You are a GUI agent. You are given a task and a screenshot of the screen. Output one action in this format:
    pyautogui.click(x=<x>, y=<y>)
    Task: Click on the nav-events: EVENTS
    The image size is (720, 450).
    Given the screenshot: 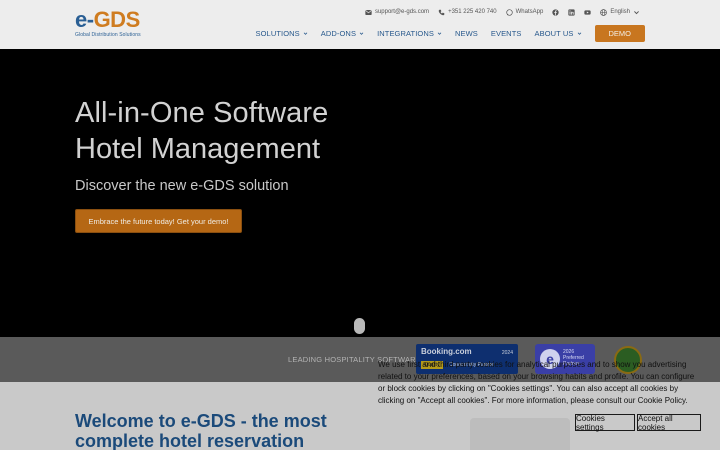 What is the action you would take?
    pyautogui.click(x=506, y=33)
    